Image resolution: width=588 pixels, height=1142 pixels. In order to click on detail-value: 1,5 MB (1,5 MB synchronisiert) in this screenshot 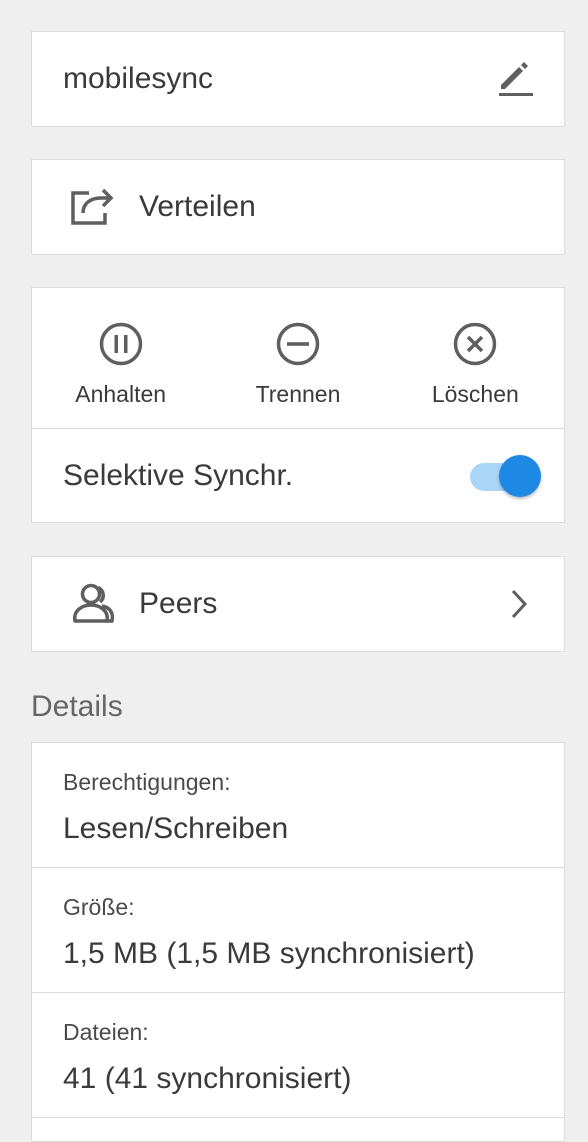, I will do `click(269, 953)`.